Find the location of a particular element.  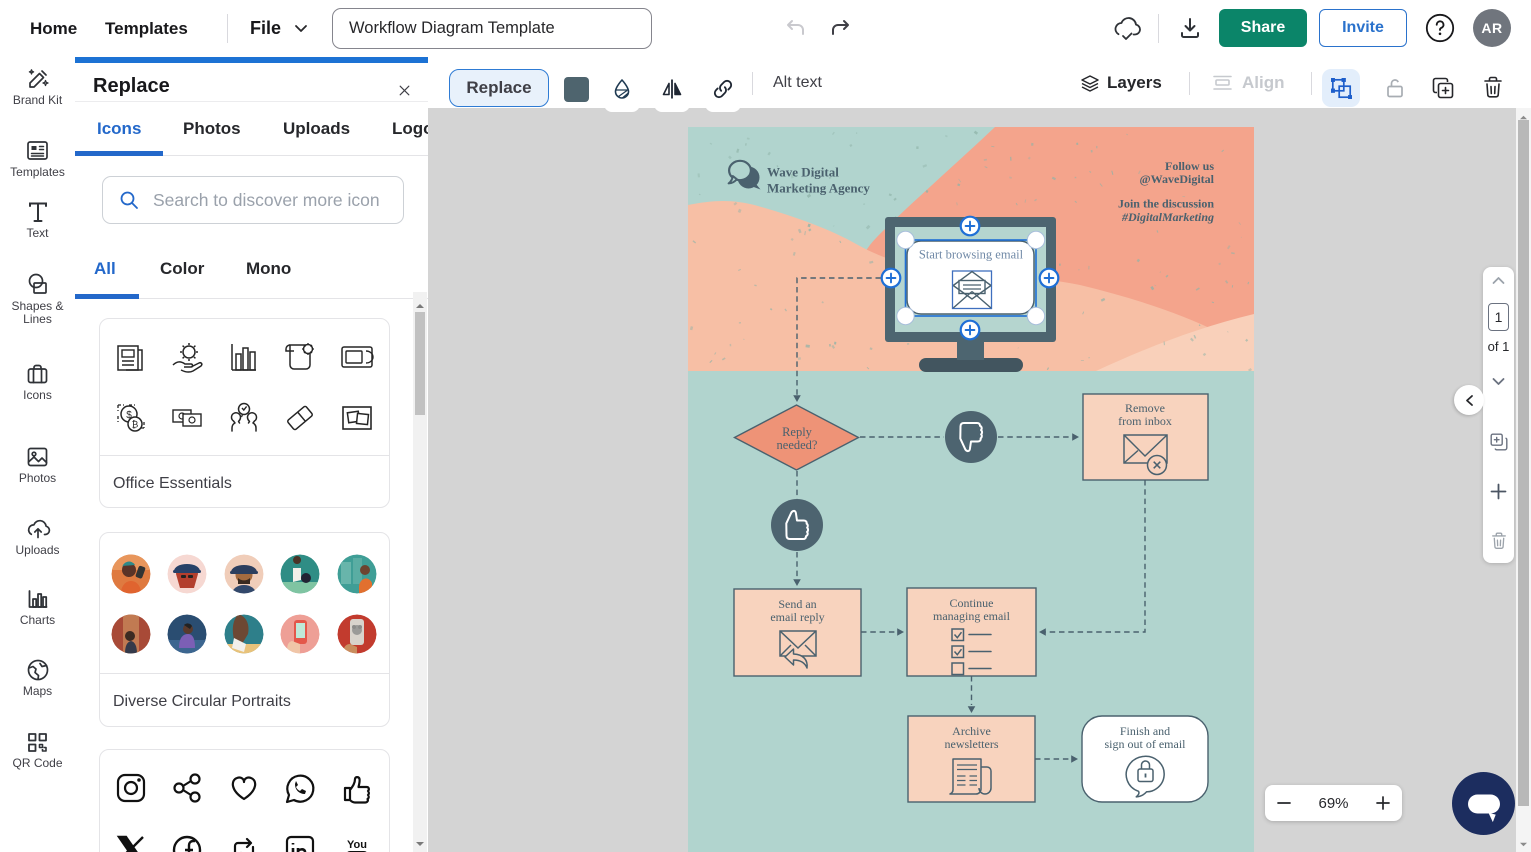

svg-text: from inbox is located at coordinates (1145, 421).